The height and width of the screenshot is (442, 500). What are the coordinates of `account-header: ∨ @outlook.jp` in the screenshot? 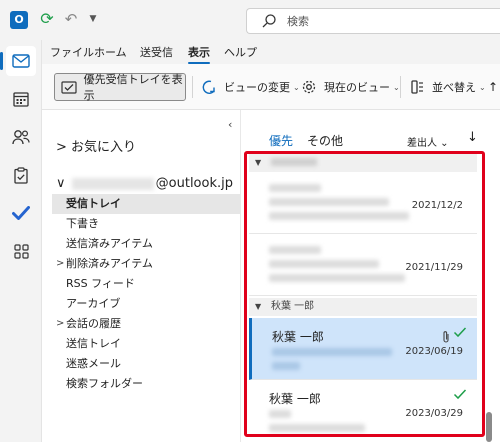 It's located at (144, 183).